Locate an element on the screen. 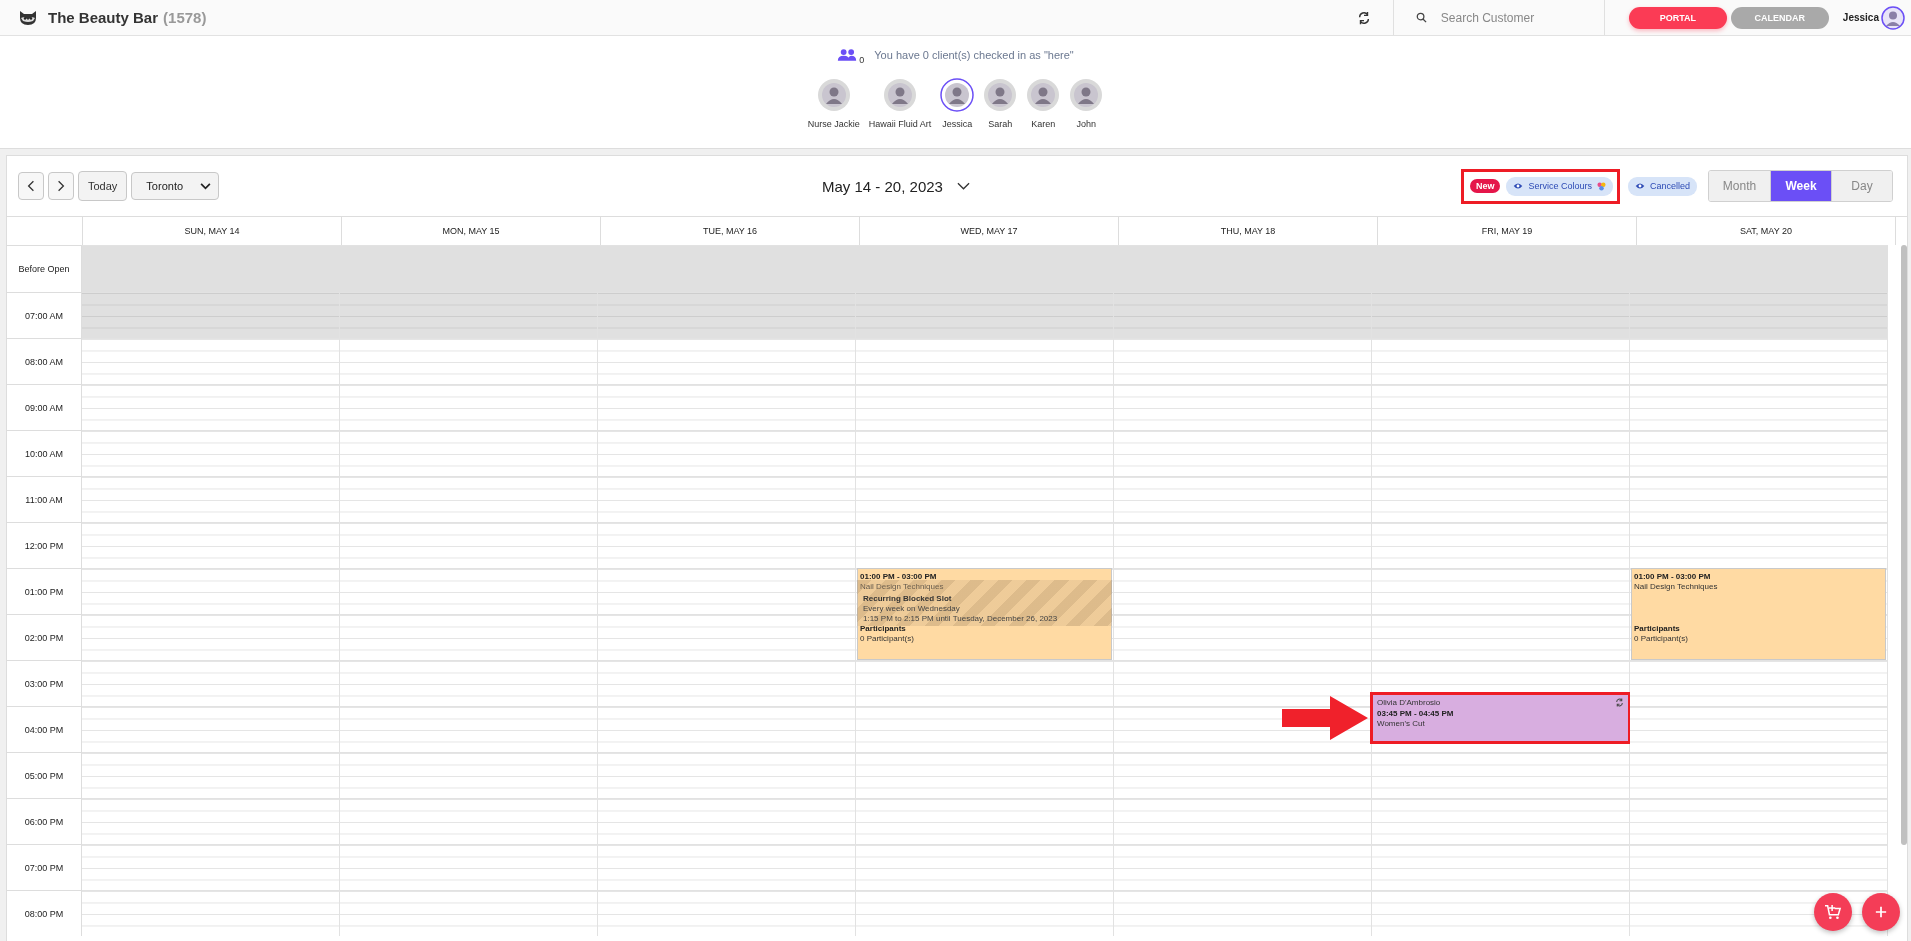  header-tab: PORTAL is located at coordinates (1677, 17).